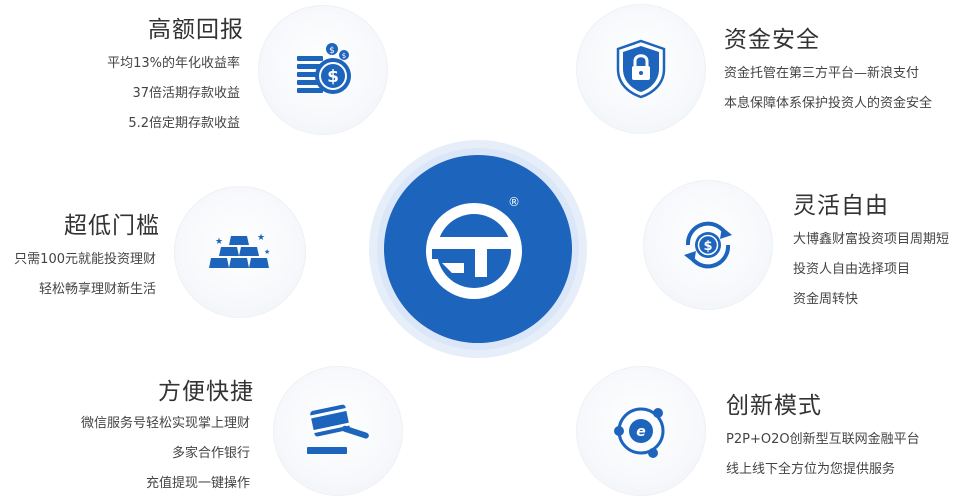 This screenshot has width=968, height=498. What do you see at coordinates (841, 206) in the screenshot?
I see `feature-title: 灵活自由` at bounding box center [841, 206].